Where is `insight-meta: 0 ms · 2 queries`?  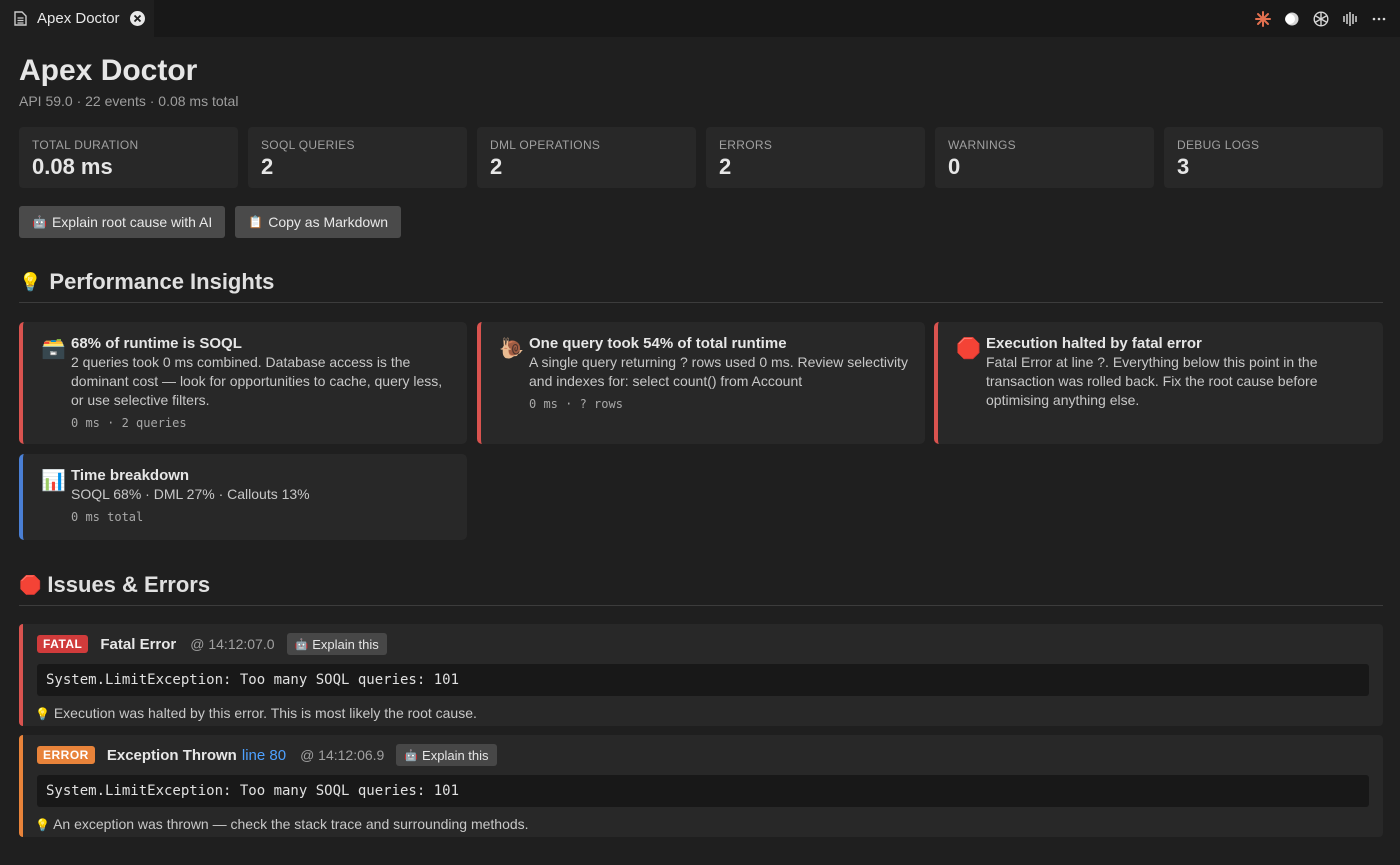
insight-meta: 0 ms · 2 queries is located at coordinates (129, 423).